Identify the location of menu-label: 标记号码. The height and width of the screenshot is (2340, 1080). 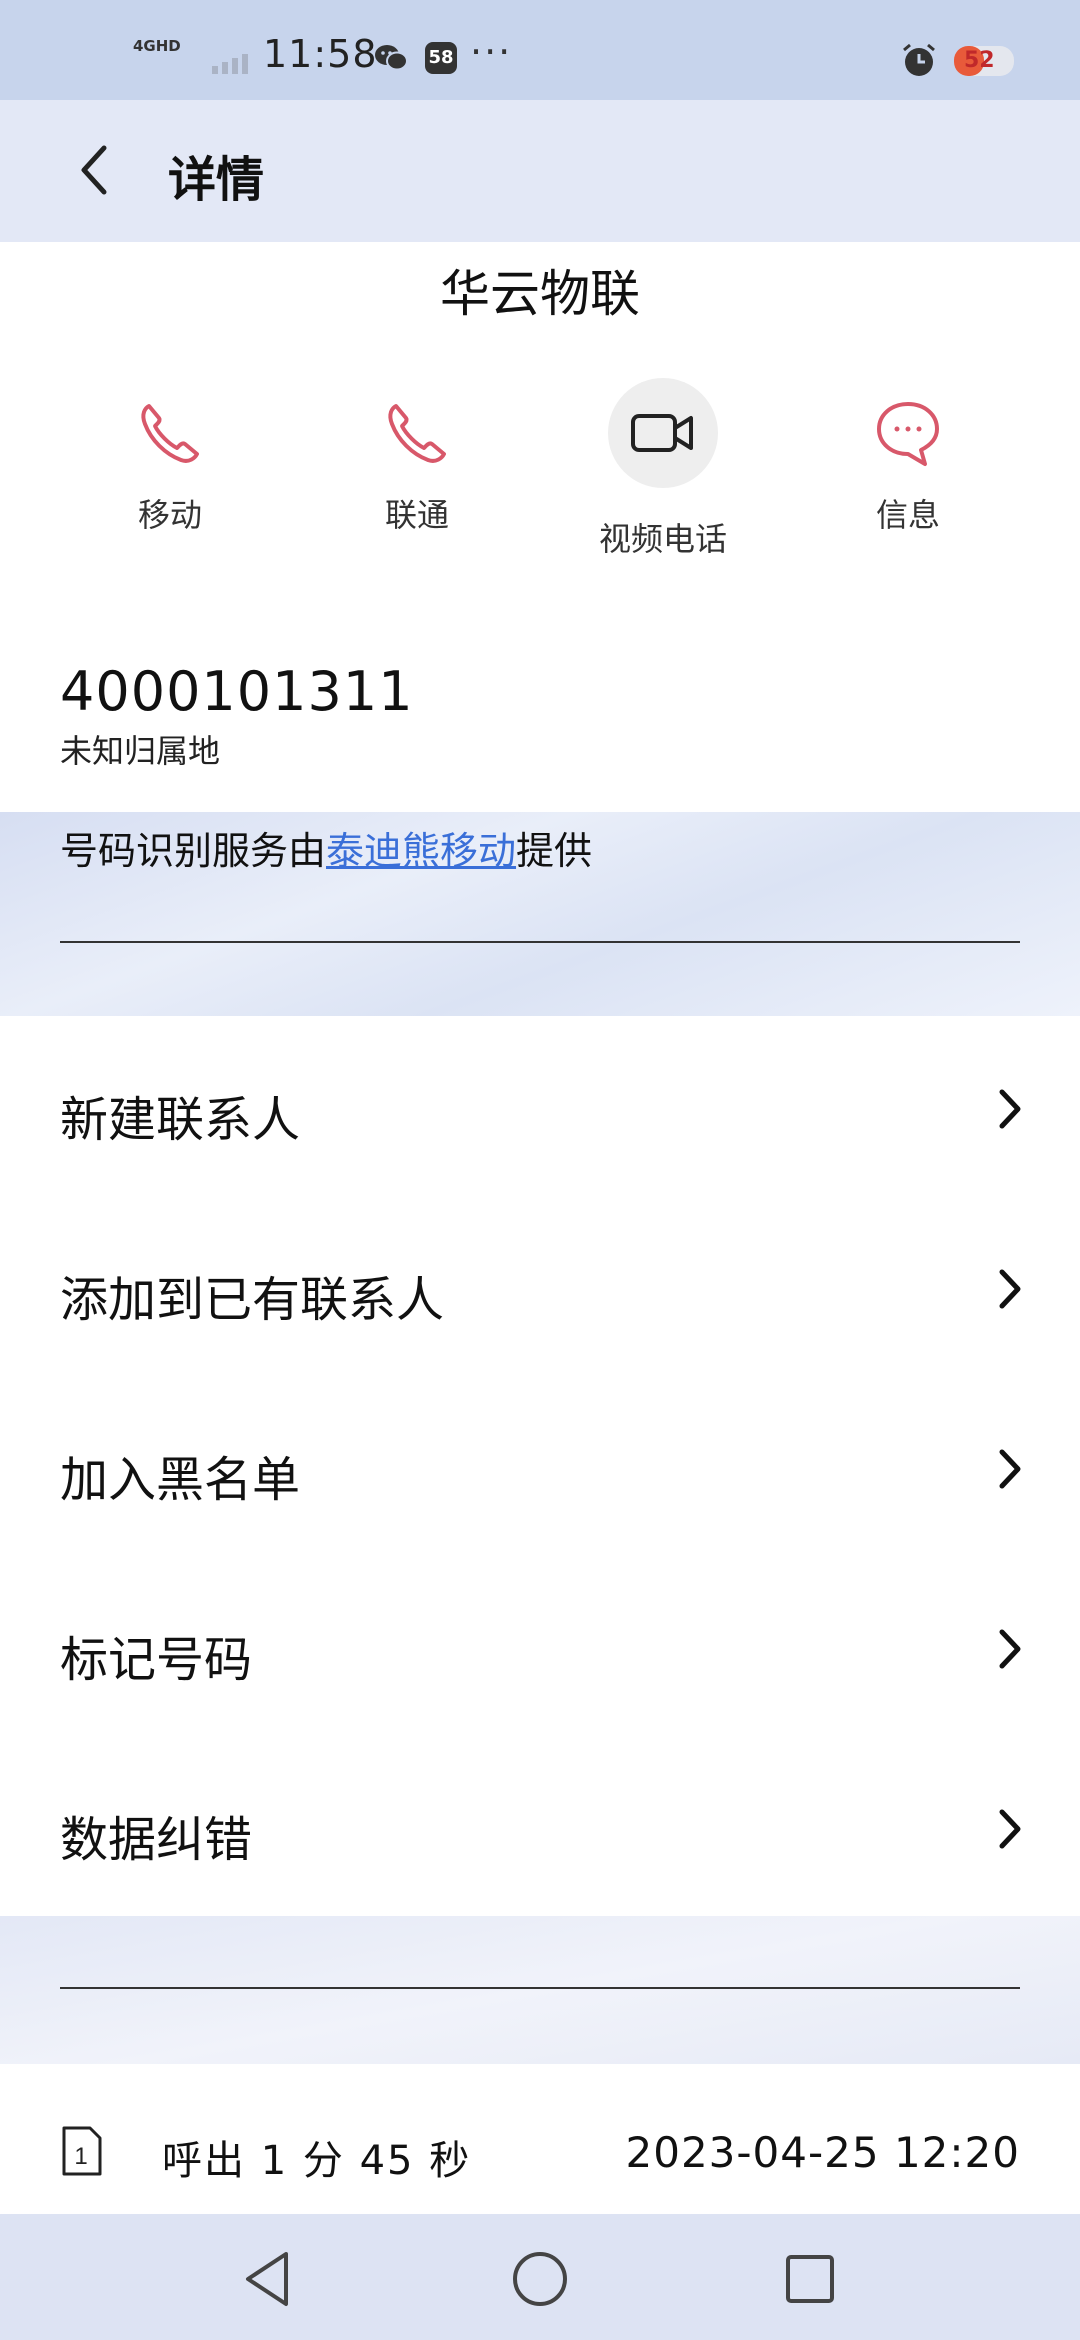
(156, 1660).